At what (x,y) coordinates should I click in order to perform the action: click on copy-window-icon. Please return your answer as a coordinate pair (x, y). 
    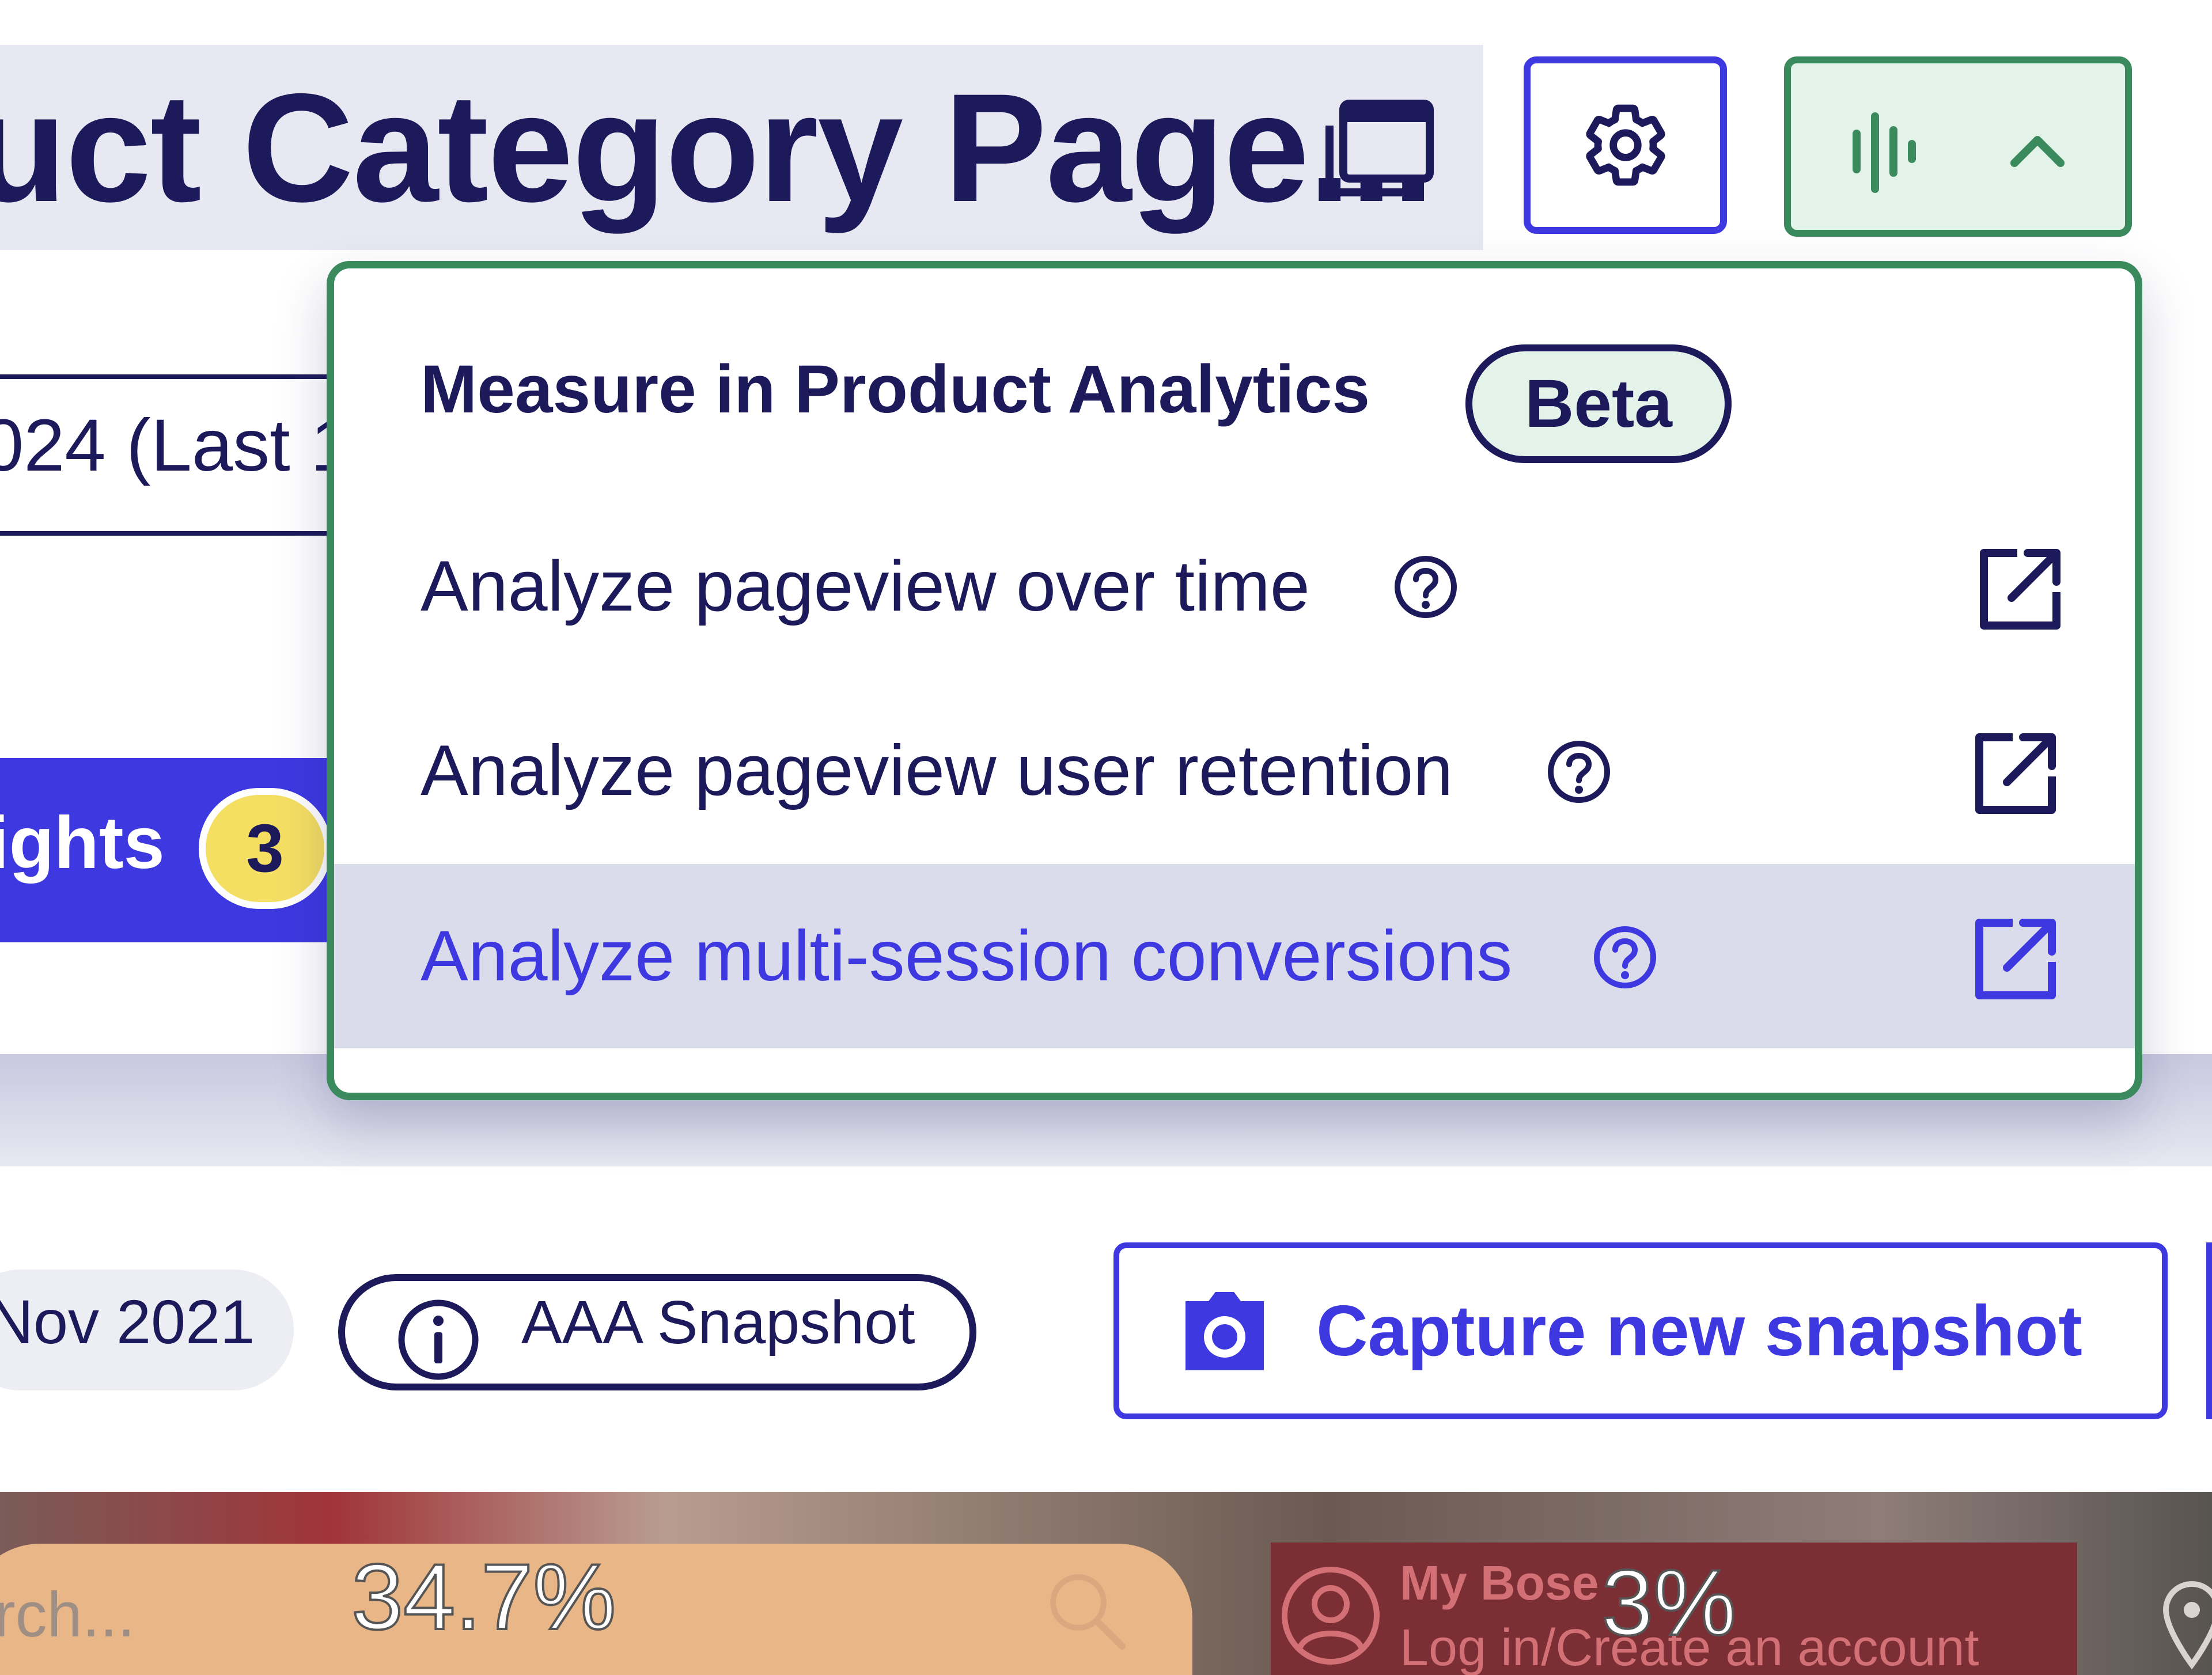
    Looking at the image, I should click on (1379, 148).